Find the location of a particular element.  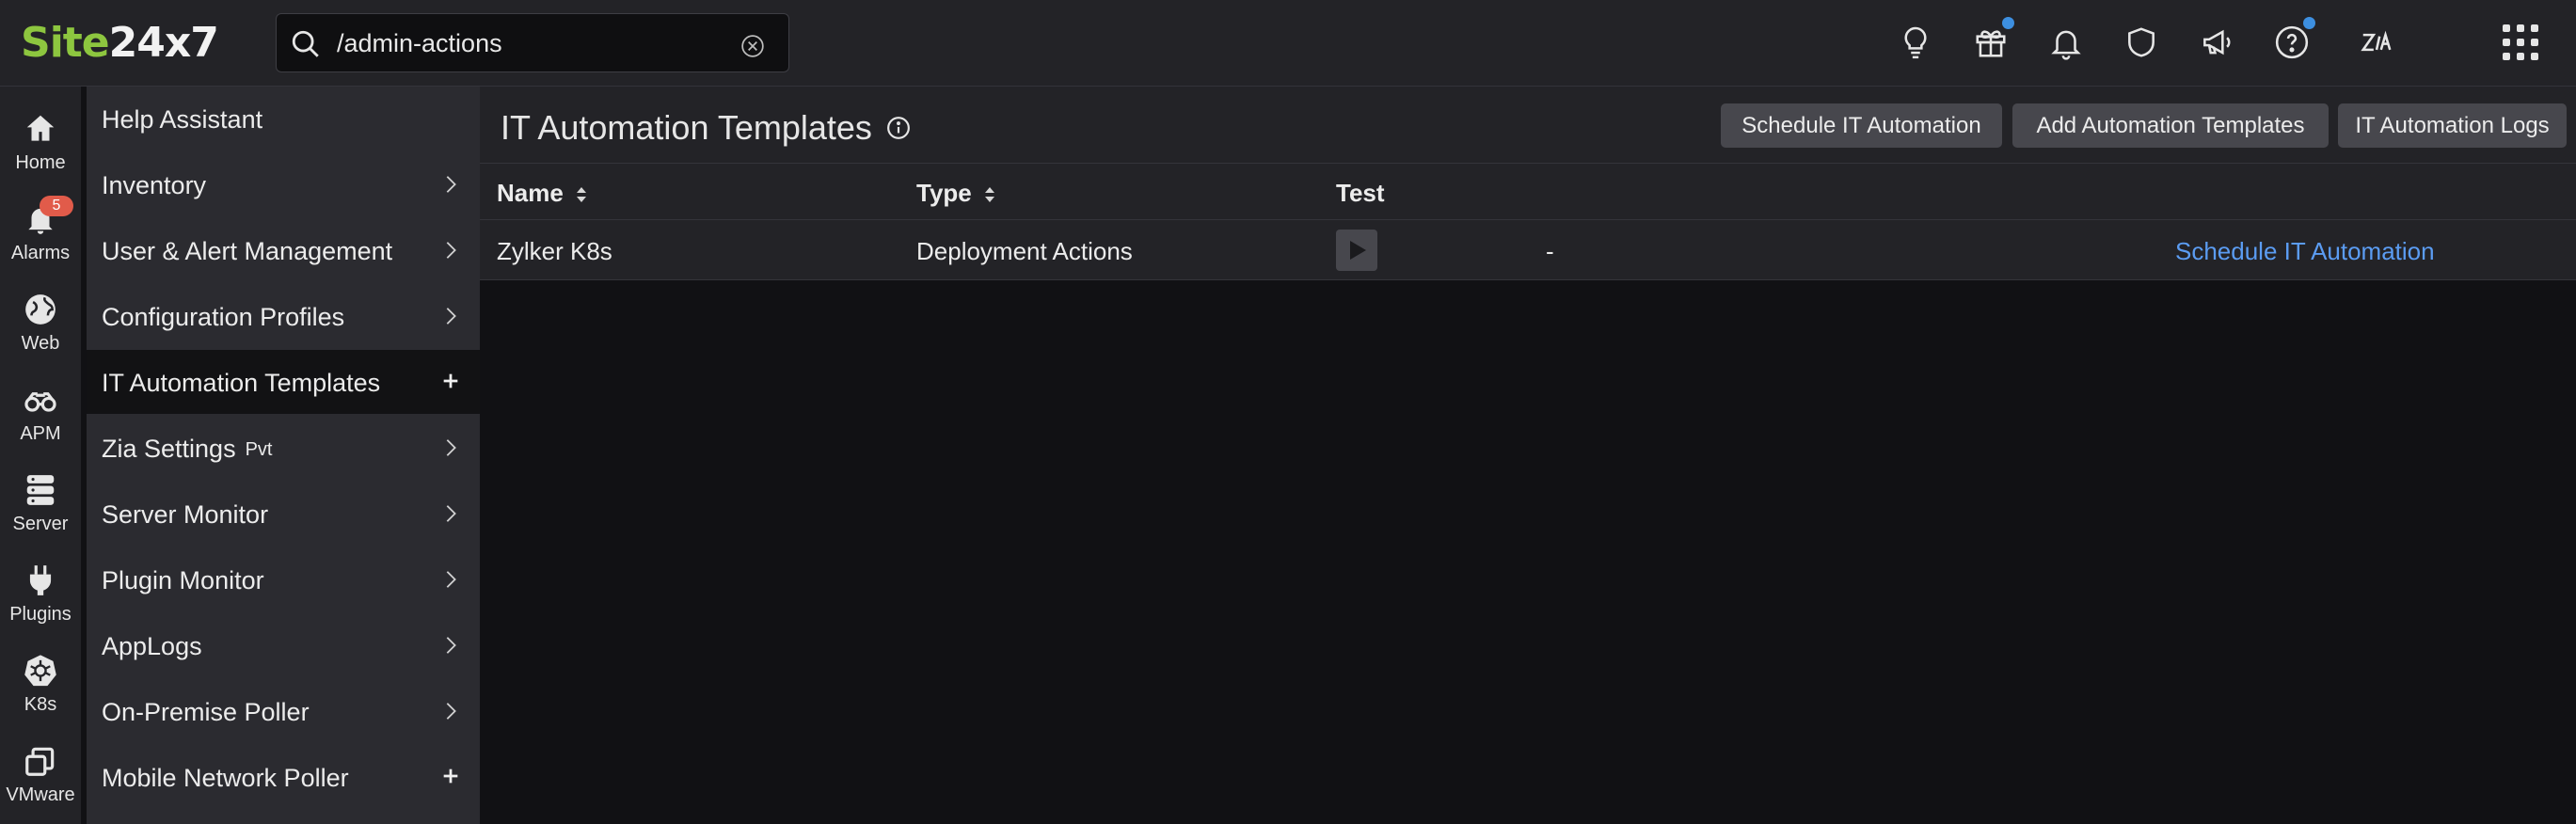

vmware-icon is located at coordinates (40, 761).